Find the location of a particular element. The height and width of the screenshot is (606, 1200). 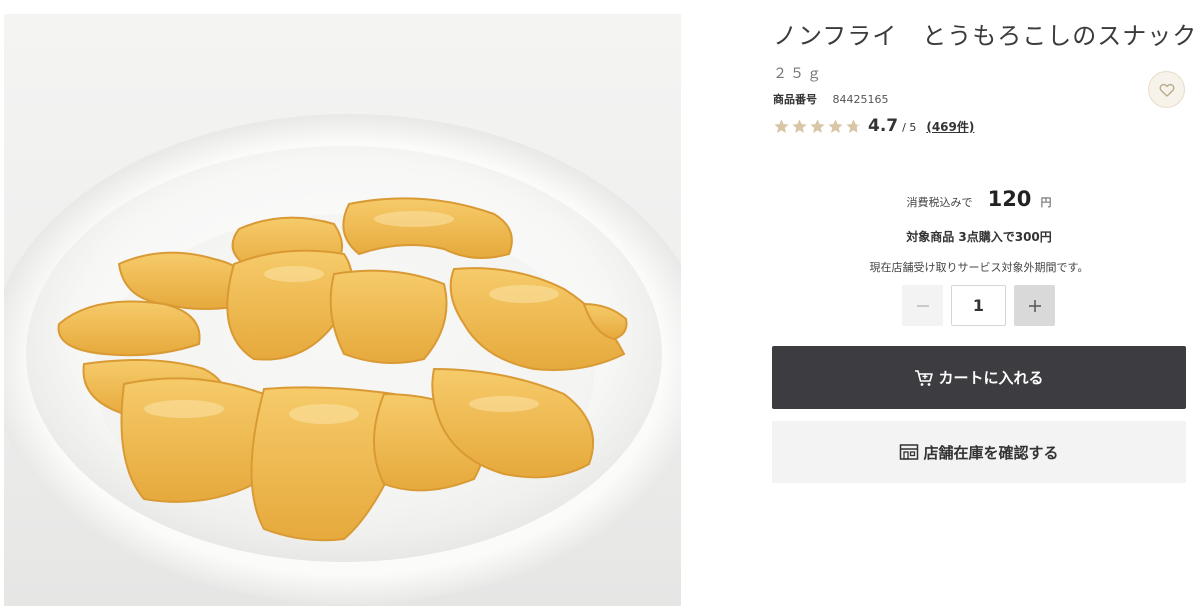

check-store-stock-label: 店舗在庫を確認する is located at coordinates (991, 452).